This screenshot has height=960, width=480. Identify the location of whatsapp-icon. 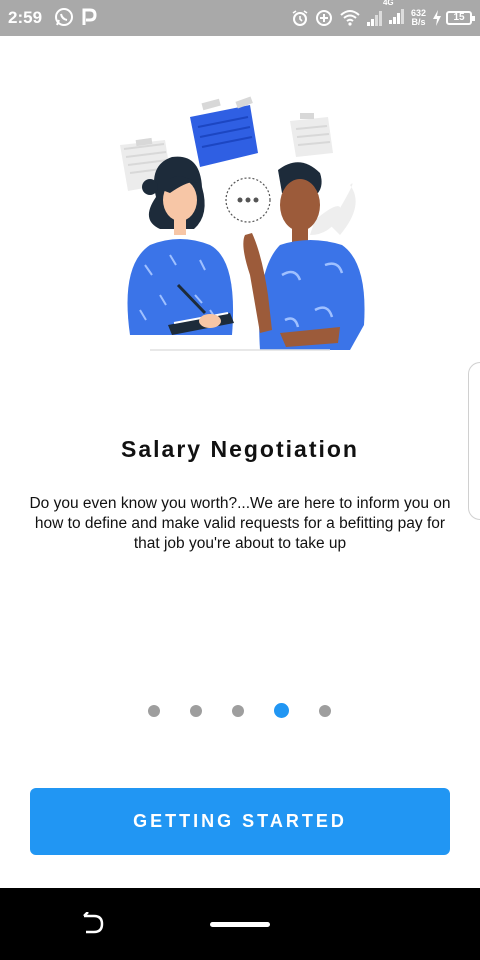
(64, 17).